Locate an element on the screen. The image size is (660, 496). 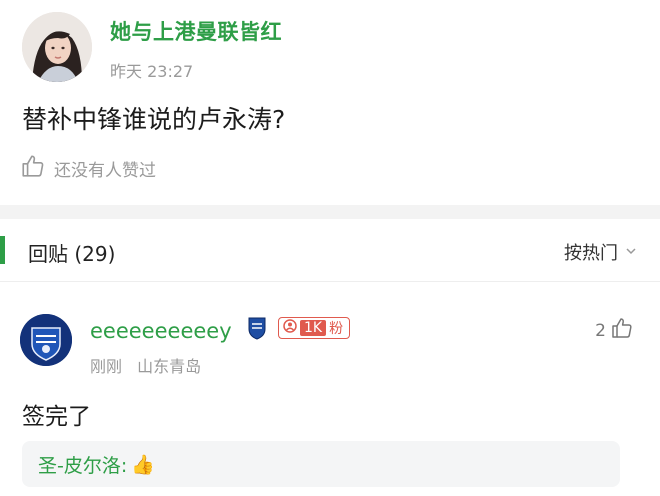
fan-suffix: 粉 is located at coordinates (336, 329).